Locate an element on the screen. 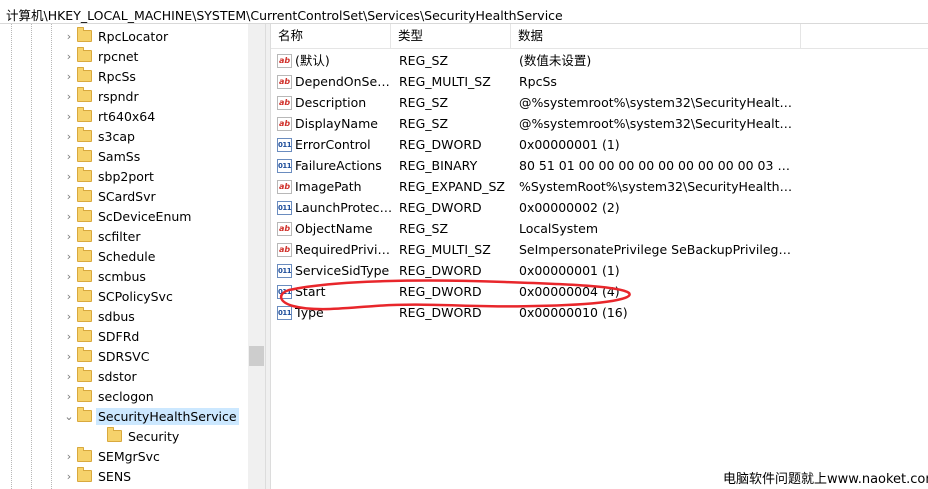 The image size is (928, 489). tree-item: › rspndr is located at coordinates (154, 96).